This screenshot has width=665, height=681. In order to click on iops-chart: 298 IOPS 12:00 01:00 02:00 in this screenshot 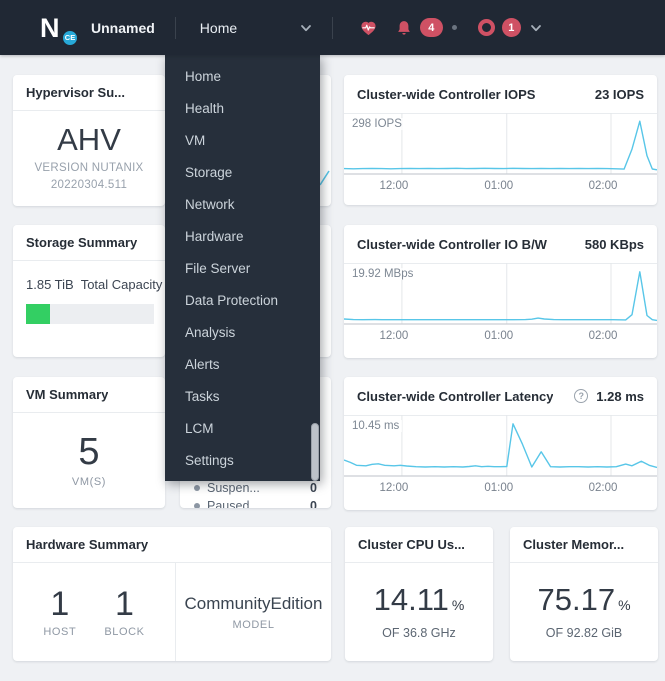, I will do `click(500, 159)`.